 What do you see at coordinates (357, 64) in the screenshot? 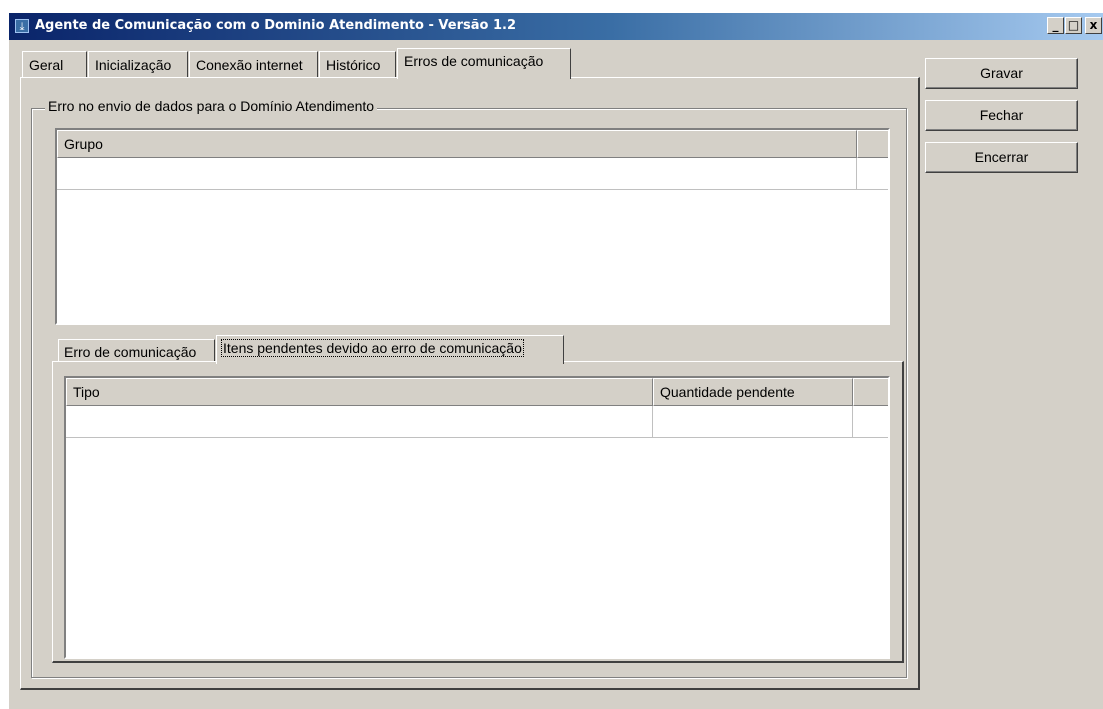
I see `tab-historico: Histórico` at bounding box center [357, 64].